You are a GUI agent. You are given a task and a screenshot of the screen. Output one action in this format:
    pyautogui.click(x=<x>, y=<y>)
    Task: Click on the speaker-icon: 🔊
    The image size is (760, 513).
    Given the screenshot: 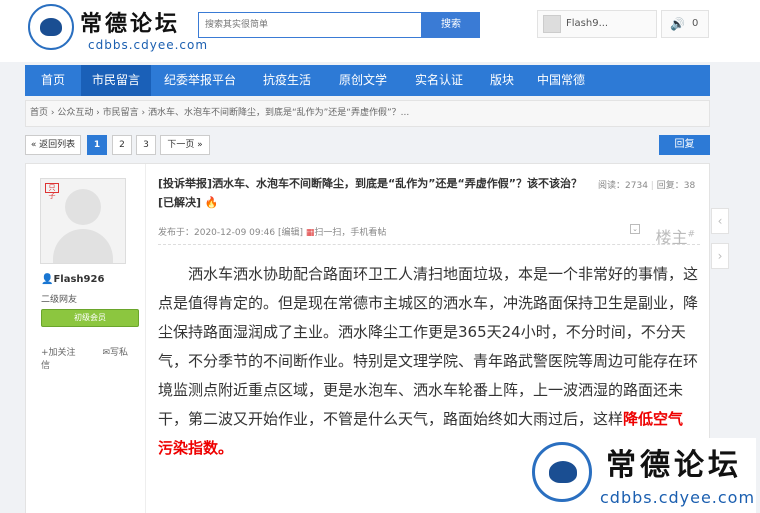 What is the action you would take?
    pyautogui.click(x=677, y=24)
    